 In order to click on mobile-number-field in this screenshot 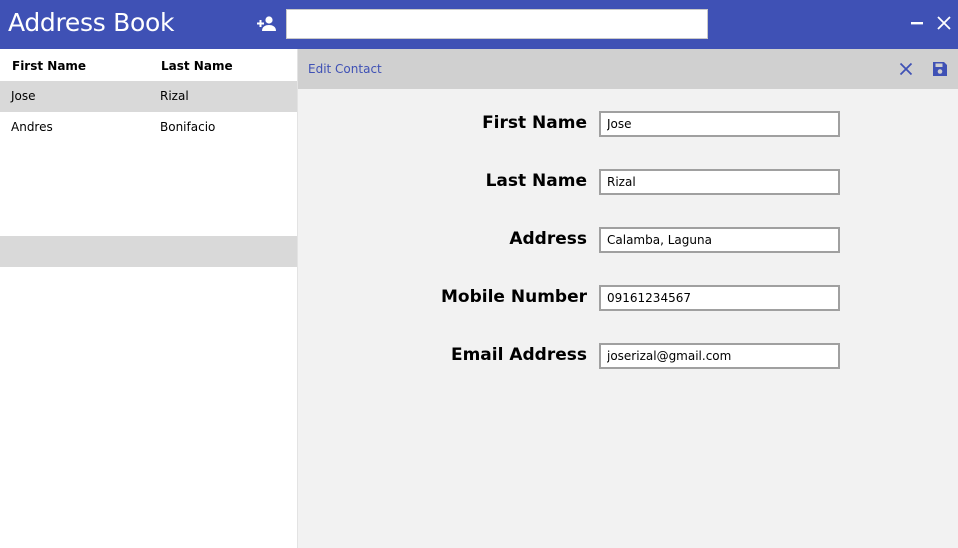, I will do `click(719, 298)`.